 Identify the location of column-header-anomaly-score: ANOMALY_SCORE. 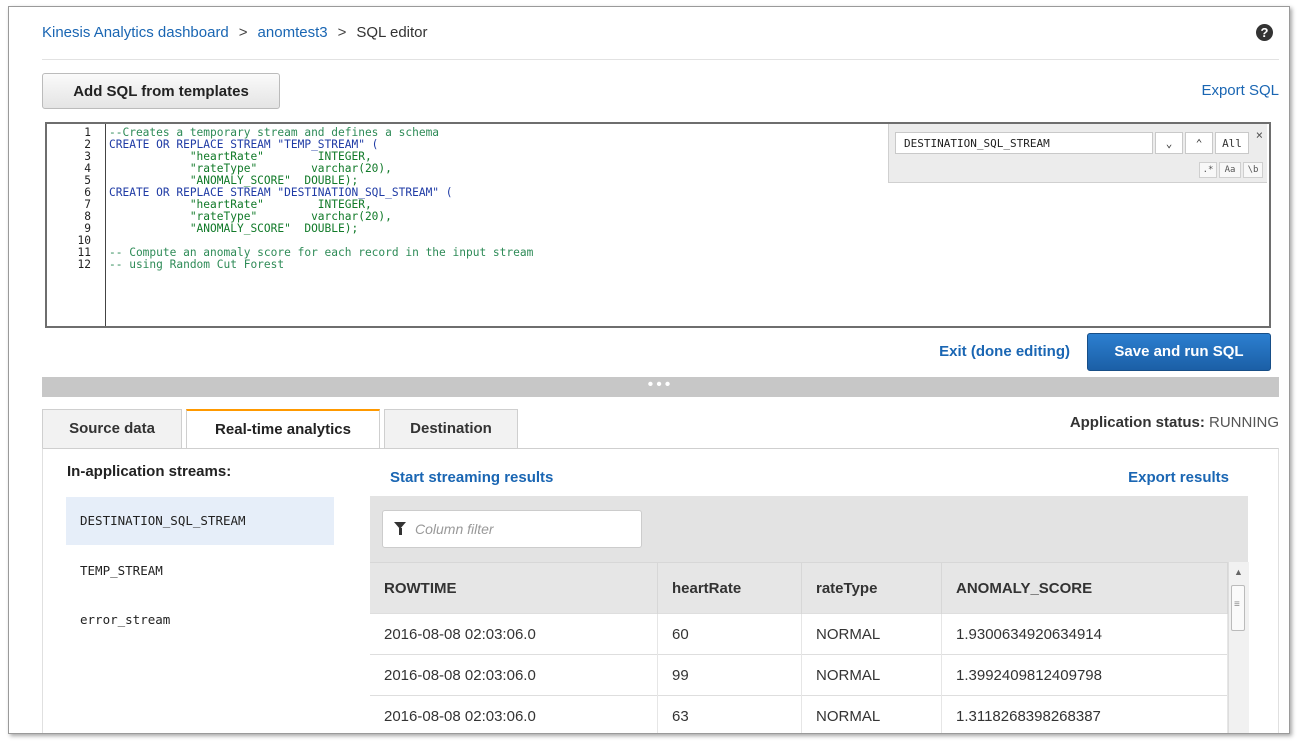
(1084, 588).